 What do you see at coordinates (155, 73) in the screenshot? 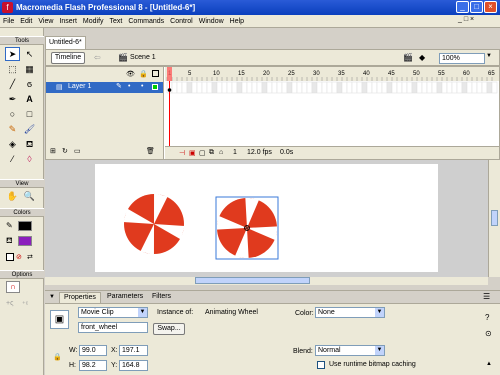
I see `outline-icon` at bounding box center [155, 73].